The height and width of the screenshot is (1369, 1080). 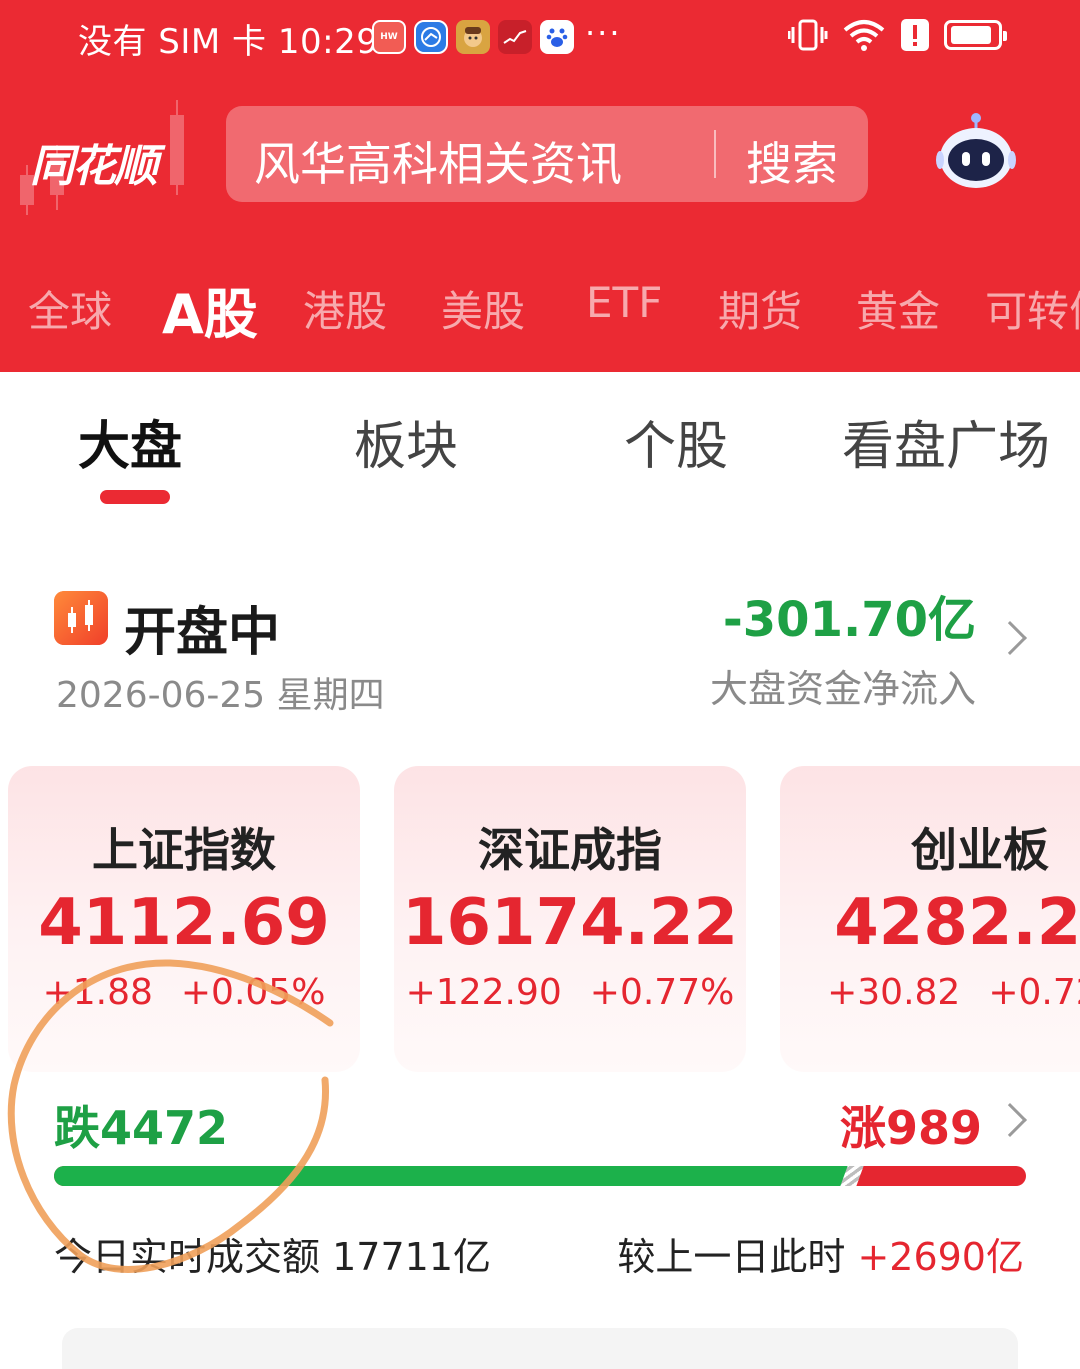 I want to click on market-tab-us: 美股, so click(x=483, y=308).